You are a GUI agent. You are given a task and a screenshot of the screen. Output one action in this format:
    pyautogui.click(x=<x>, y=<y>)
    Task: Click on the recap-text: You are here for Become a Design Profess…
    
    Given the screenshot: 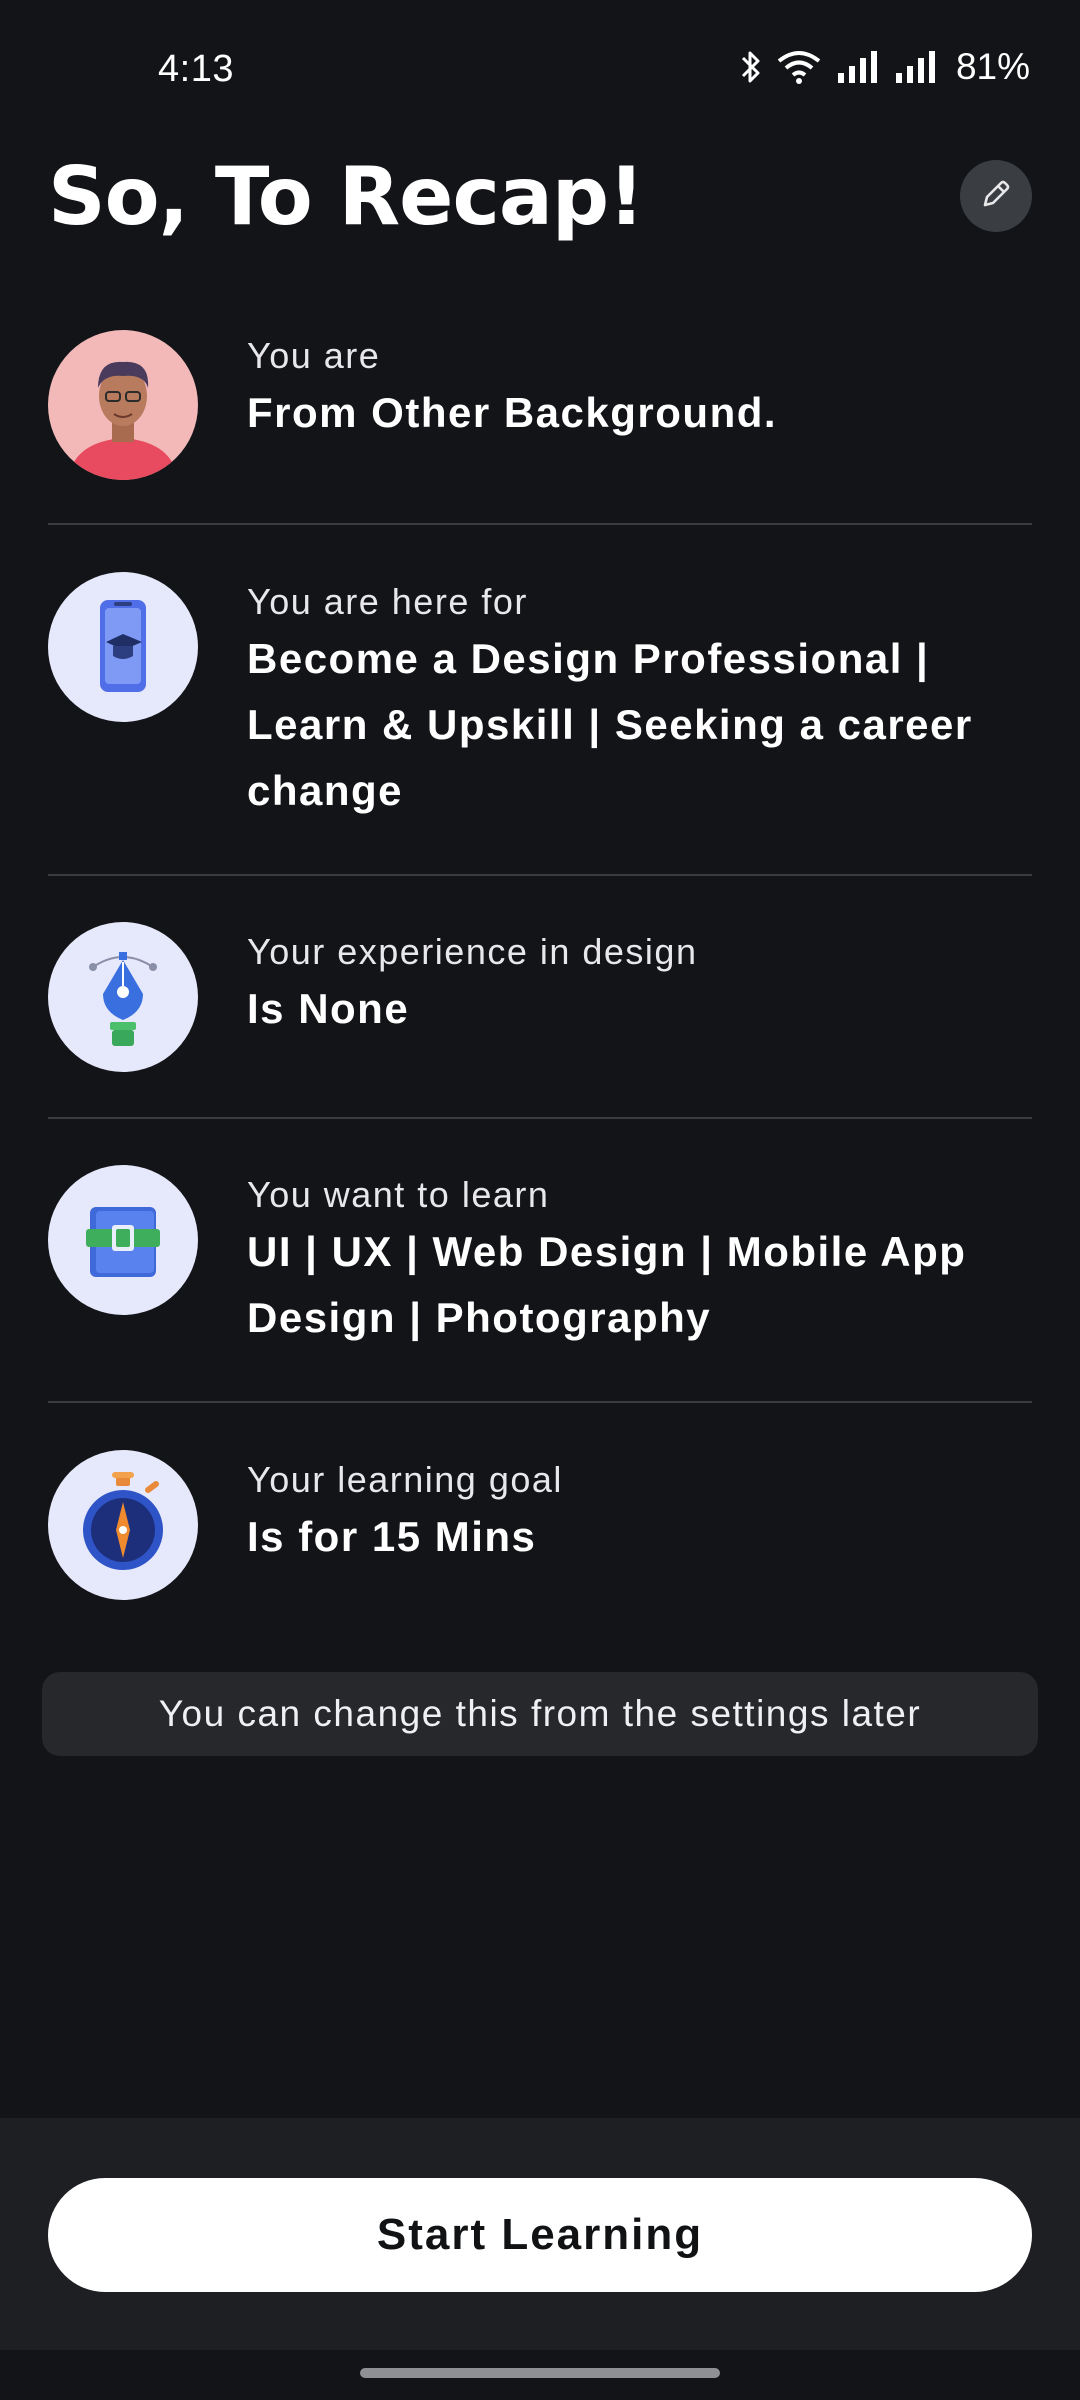 What is the action you would take?
    pyautogui.click(x=639, y=702)
    